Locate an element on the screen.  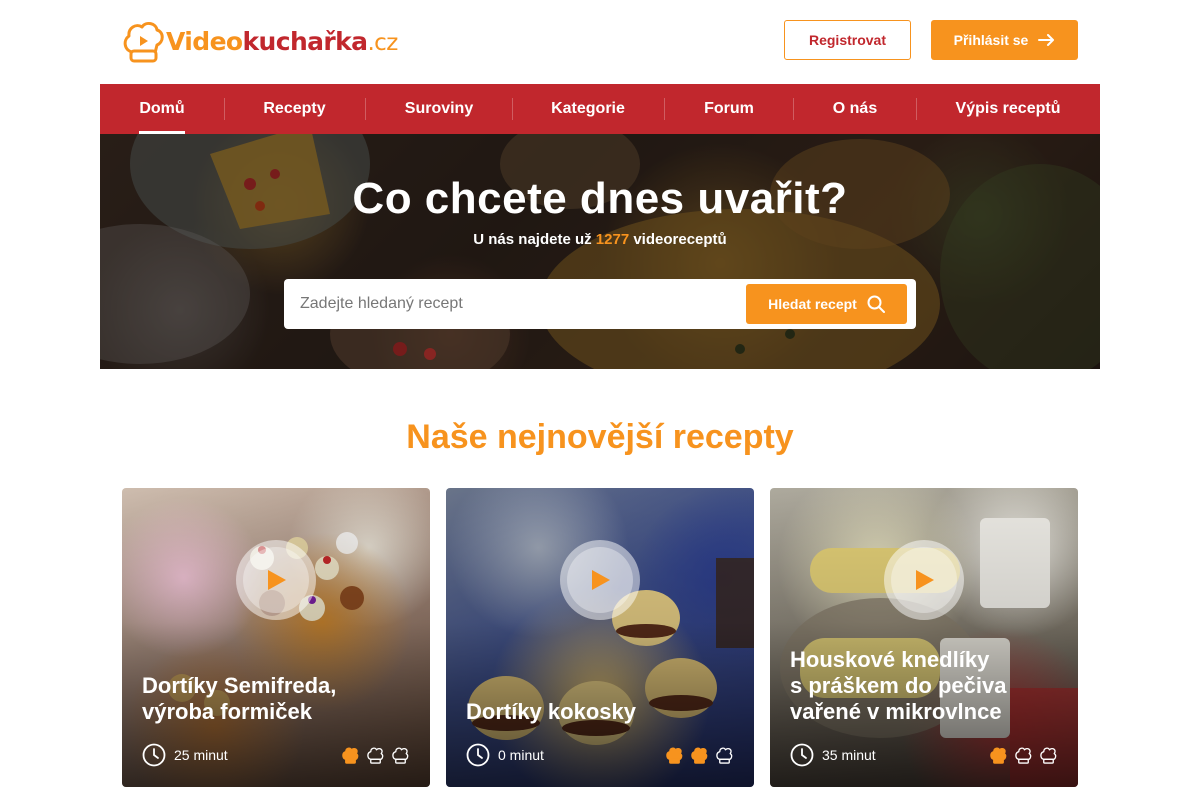
search-button-label: Hledat recept is located at coordinates (812, 304).